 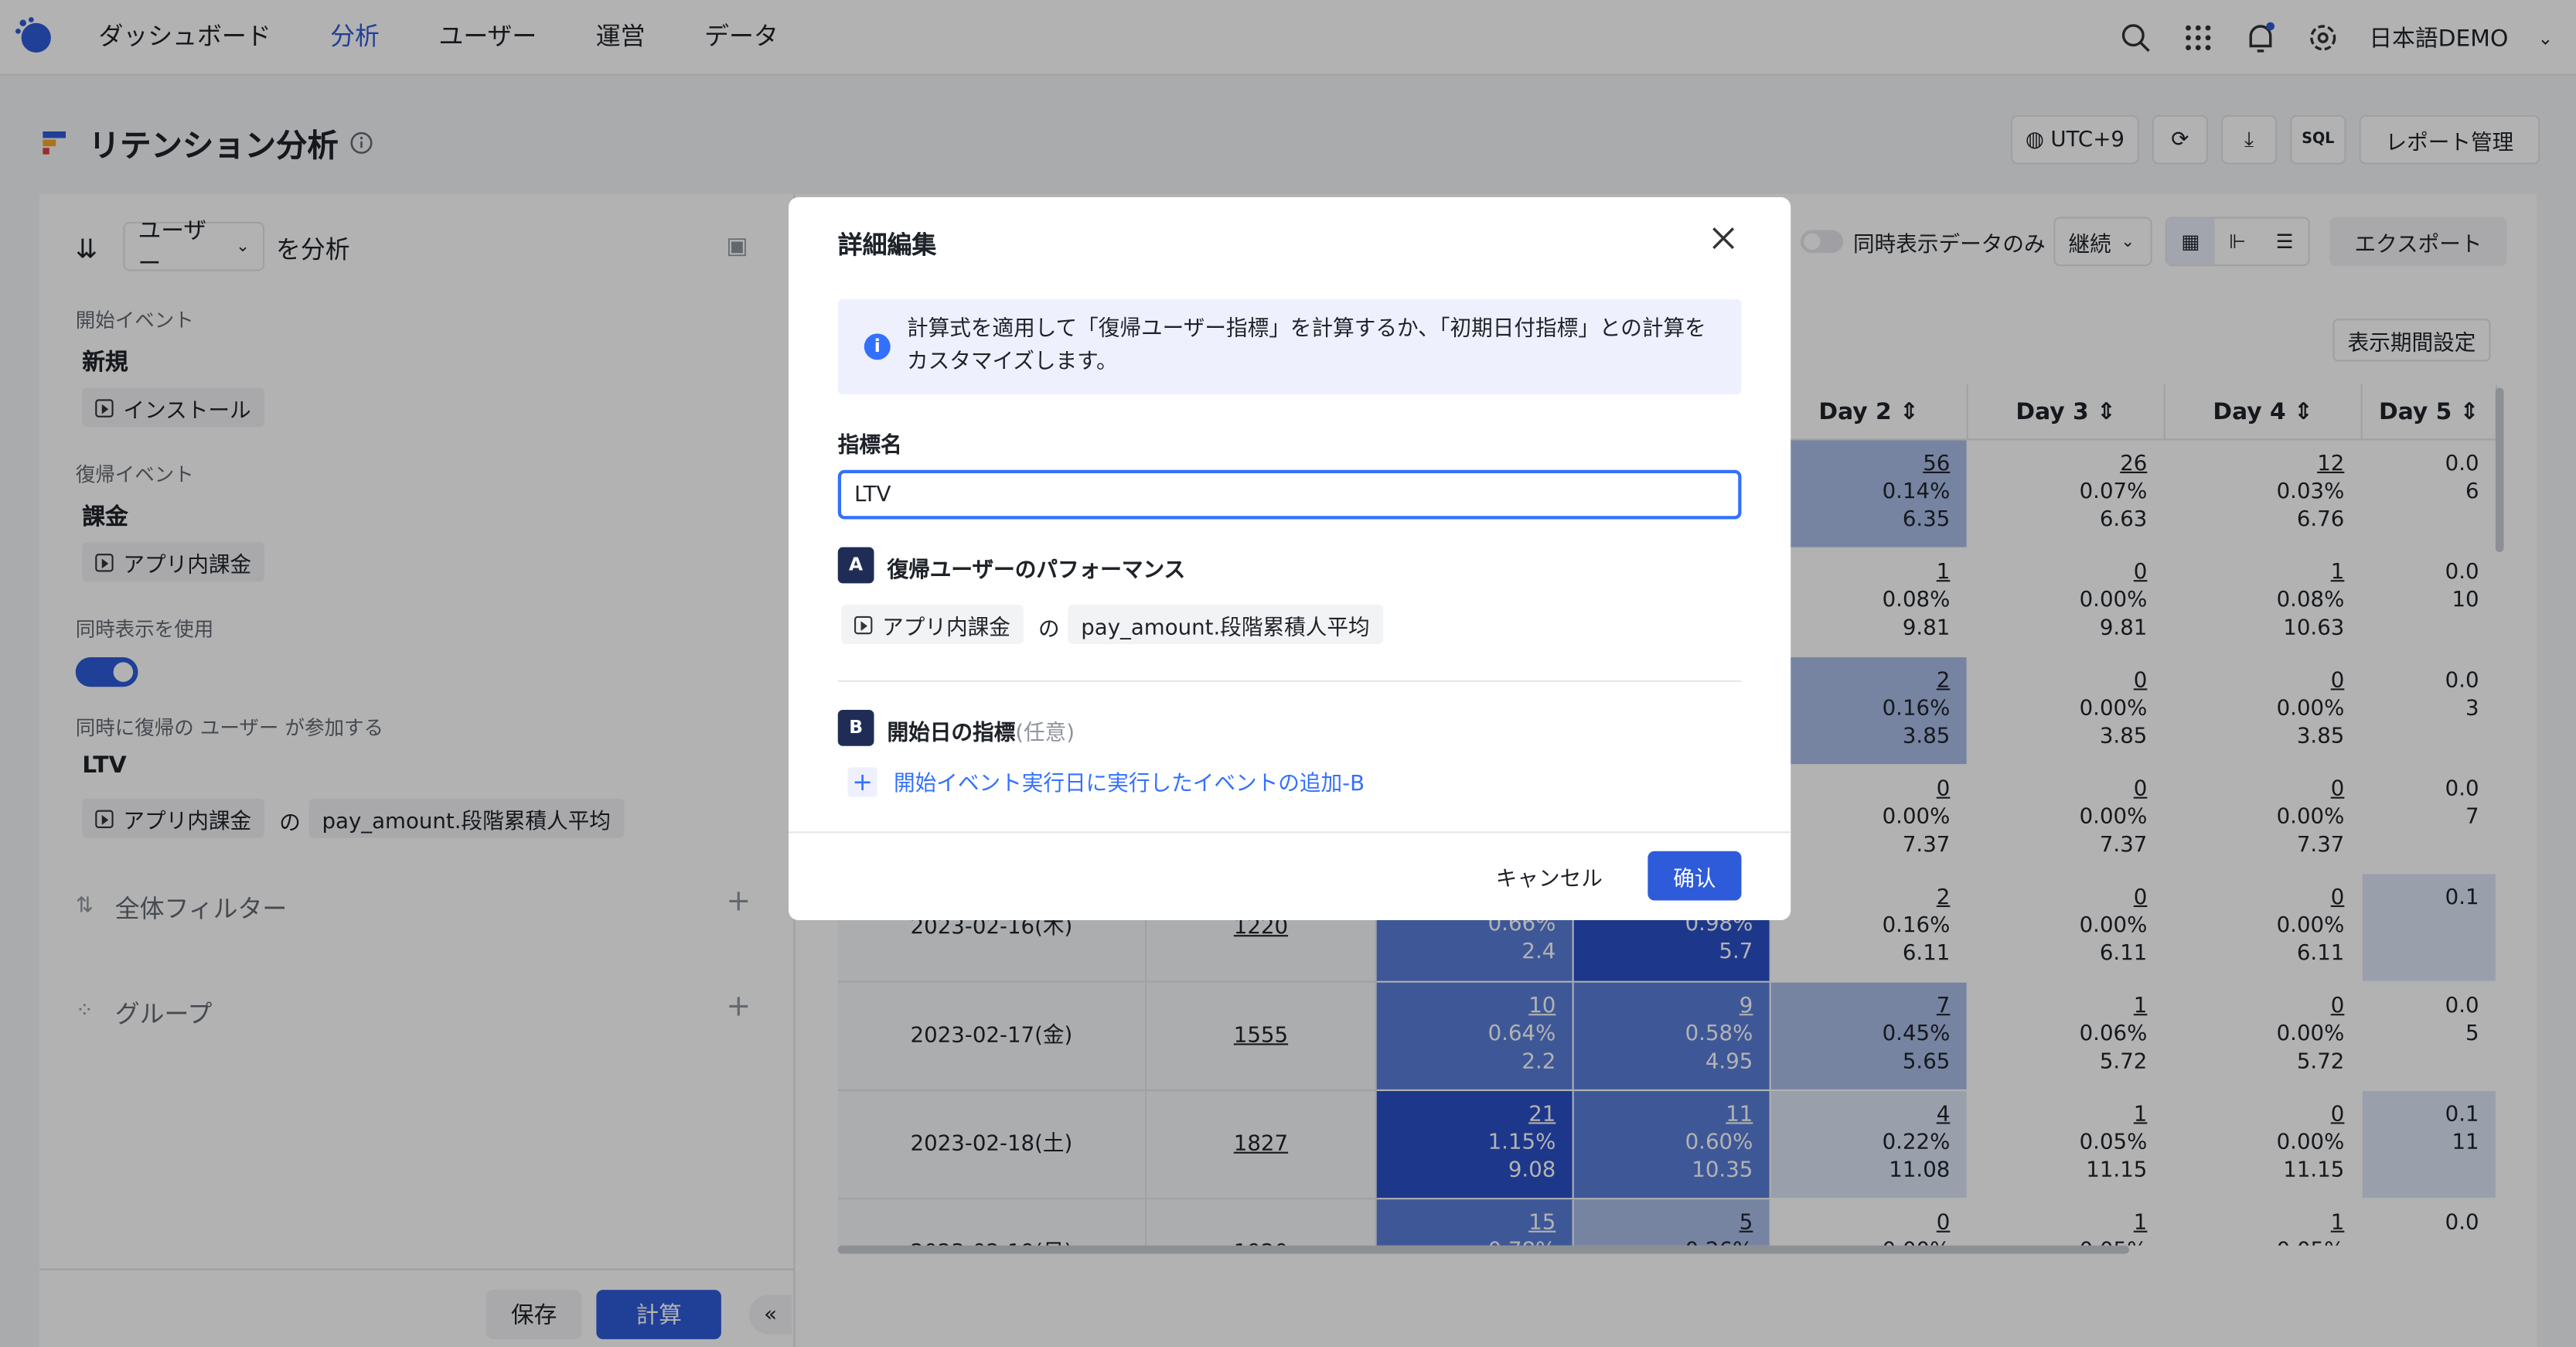 I want to click on section-b-optional: (任意), so click(x=1045, y=733).